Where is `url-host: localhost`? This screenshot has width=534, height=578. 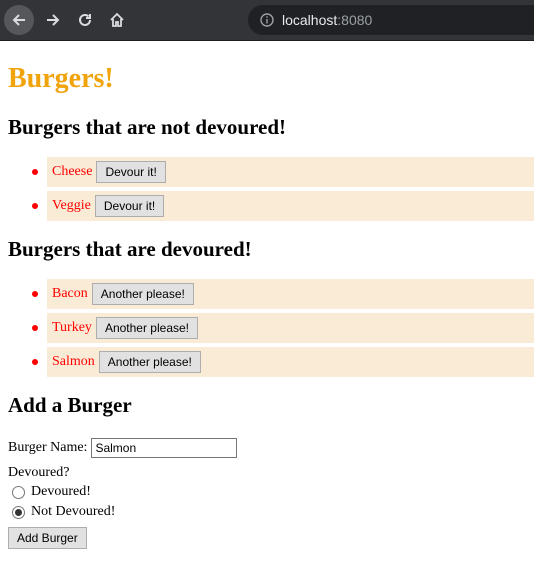 url-host: localhost is located at coordinates (310, 20).